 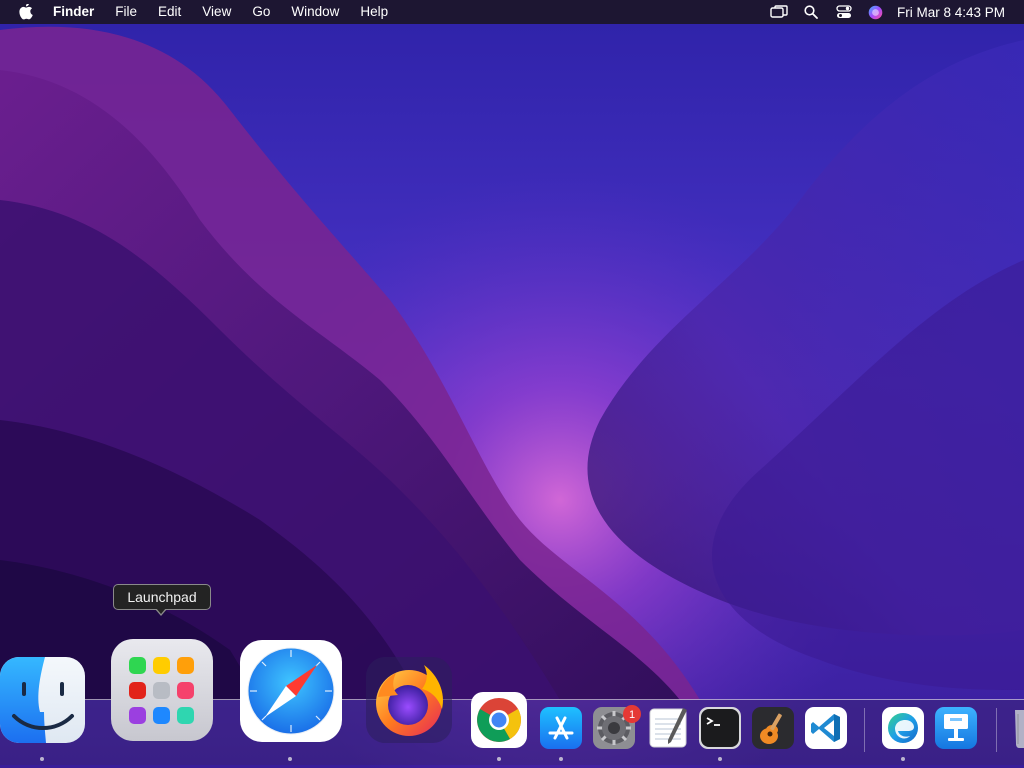 I want to click on chrome-icon, so click(x=499, y=720).